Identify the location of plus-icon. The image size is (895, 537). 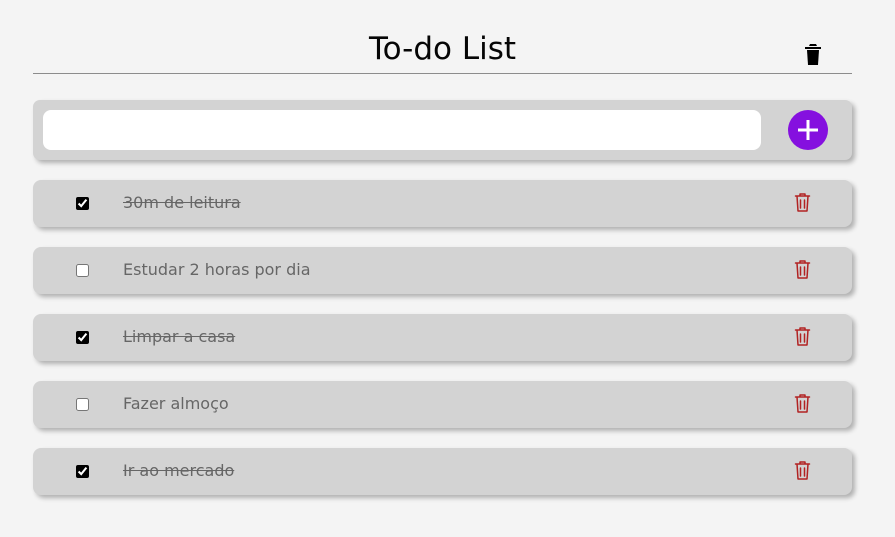
(808, 130).